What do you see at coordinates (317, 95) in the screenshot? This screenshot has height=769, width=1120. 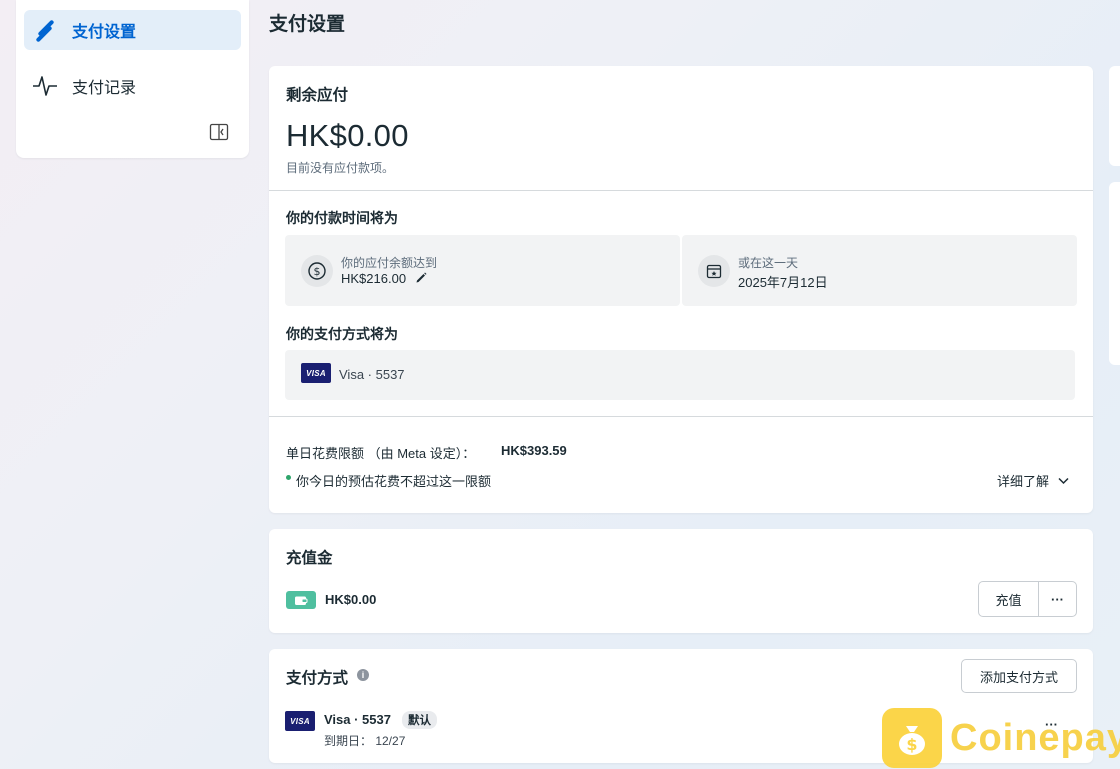 I see `balance-heading: 剩余应付` at bounding box center [317, 95].